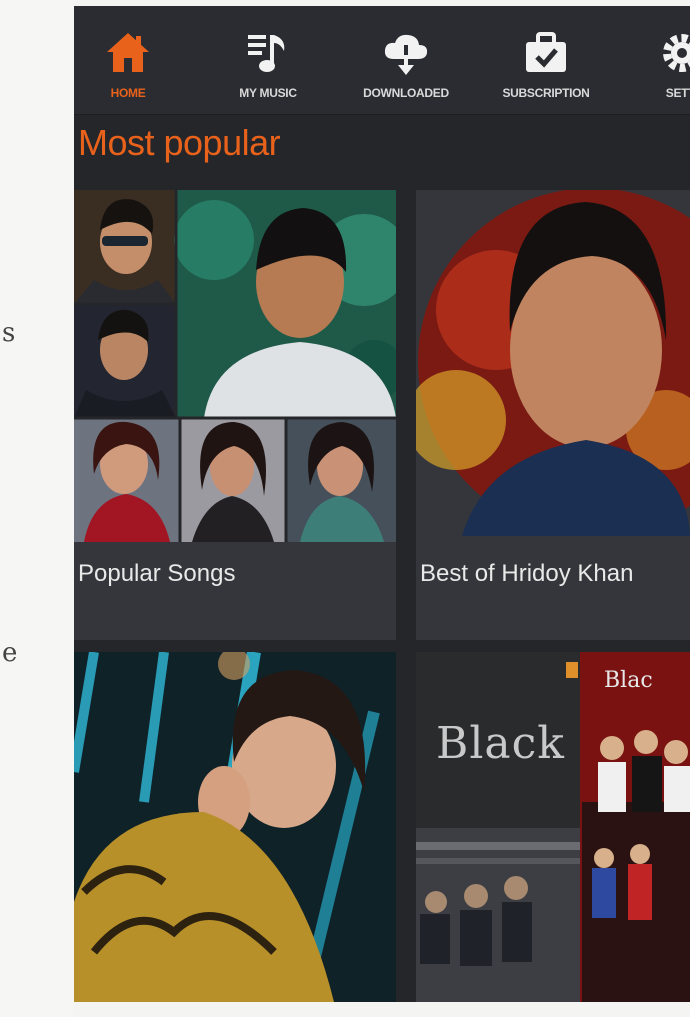 This screenshot has width=690, height=1017. Describe the element at coordinates (527, 573) in the screenshot. I see `album-title: Best of Hridoy Khan` at that location.